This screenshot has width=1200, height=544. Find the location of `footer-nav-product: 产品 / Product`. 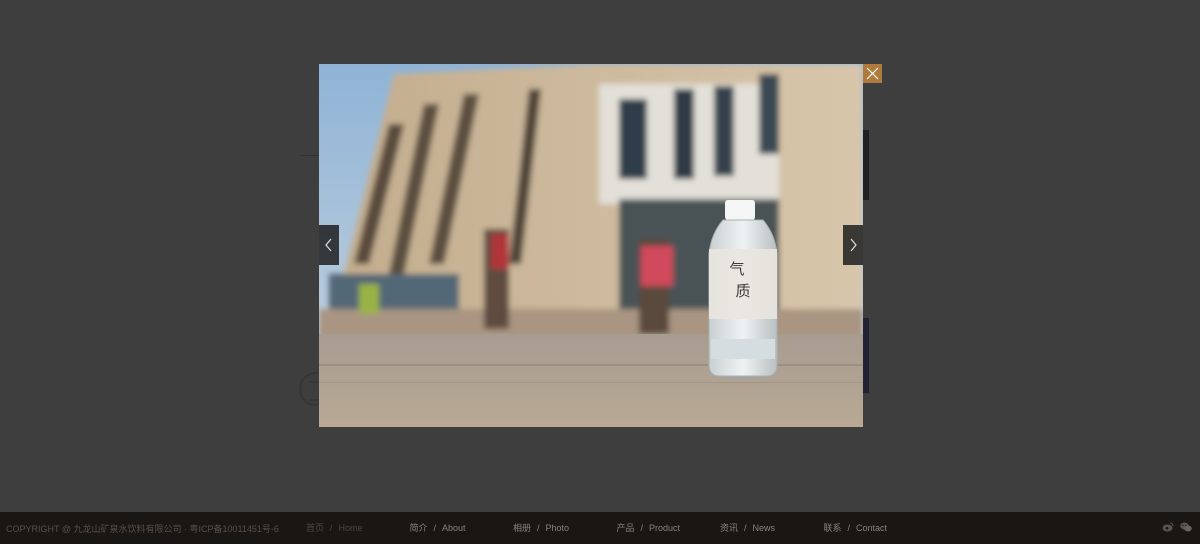

footer-nav-product: 产品 / Product is located at coordinates (669, 528).